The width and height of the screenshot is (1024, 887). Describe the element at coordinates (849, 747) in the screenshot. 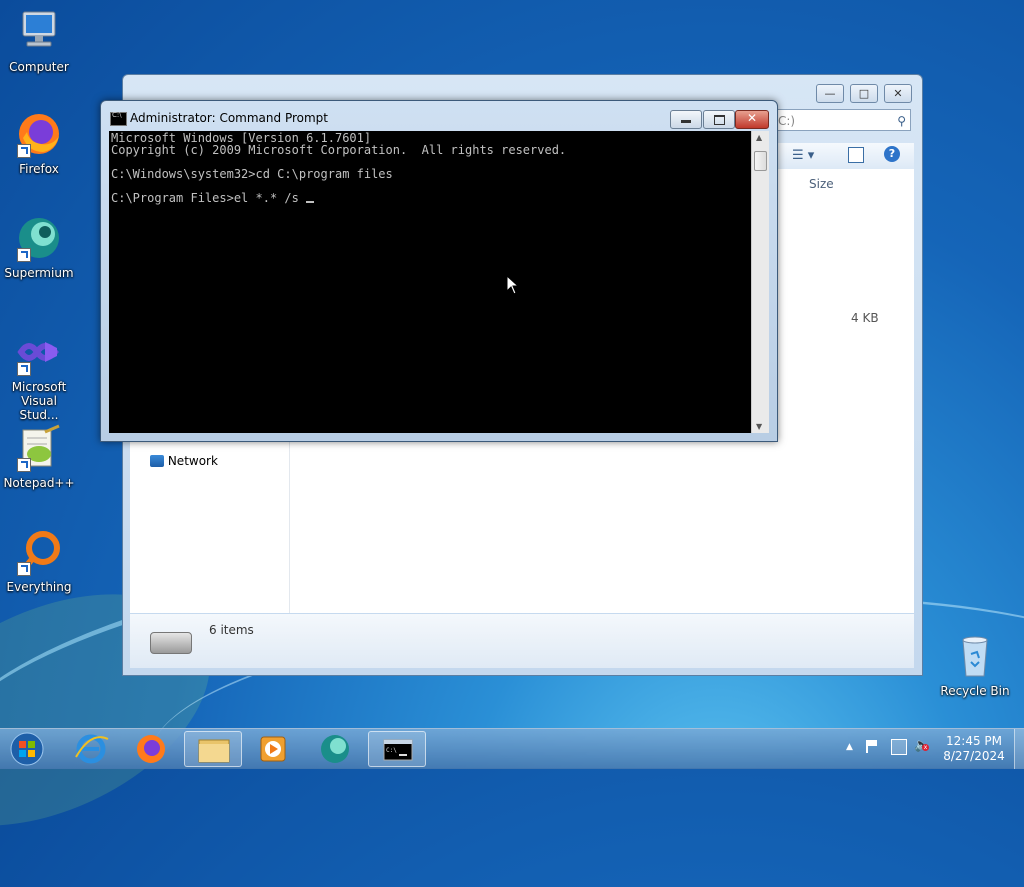

I see `show-hidden-icons-arrow-icon: ▲` at that location.